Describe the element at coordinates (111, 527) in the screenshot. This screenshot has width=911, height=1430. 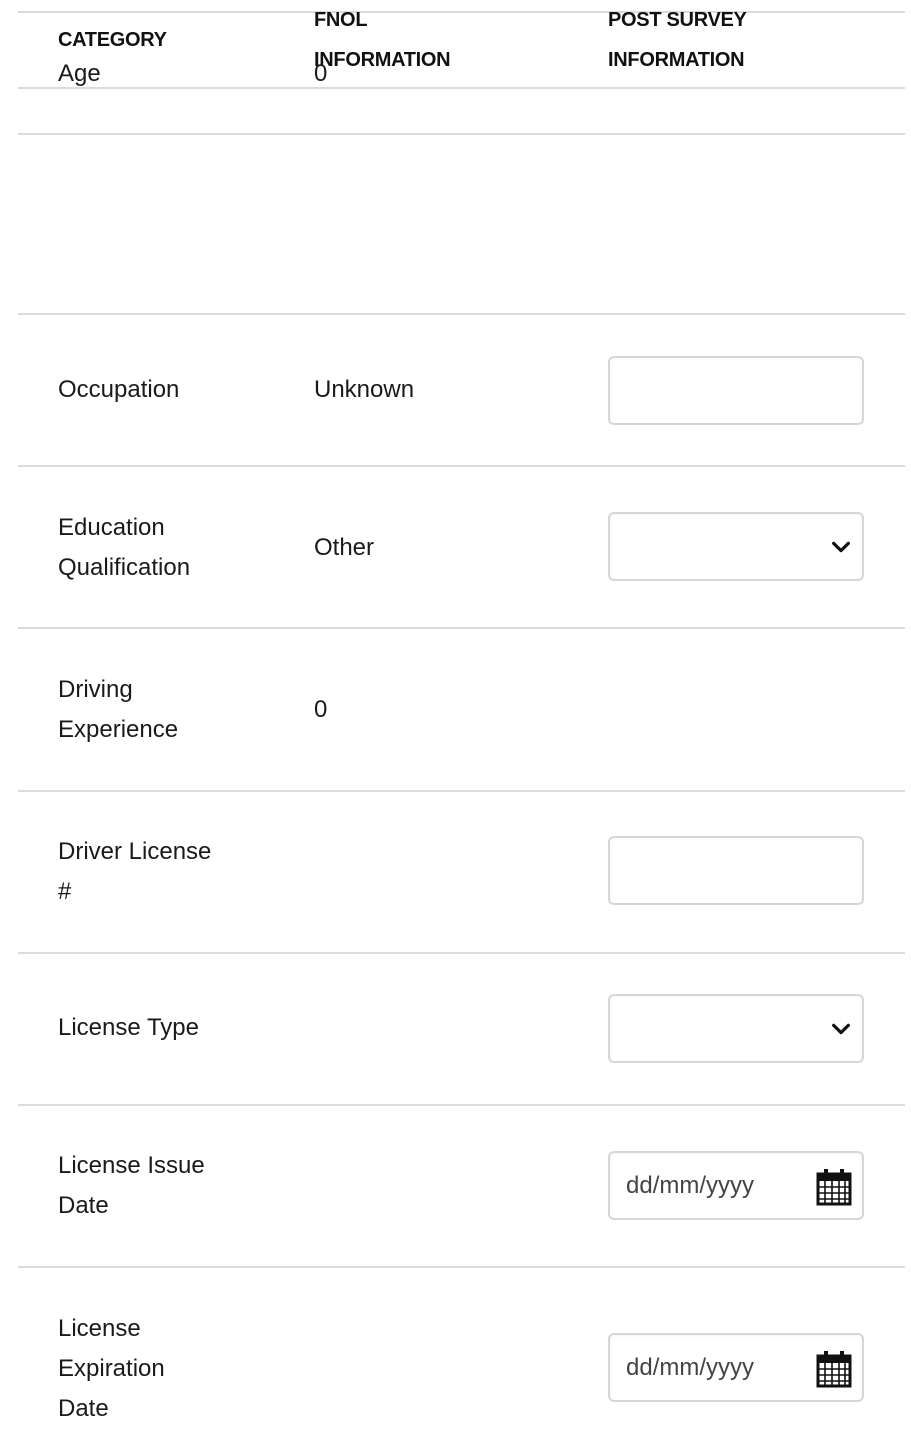
I see `row-education-label-line1: Education` at that location.